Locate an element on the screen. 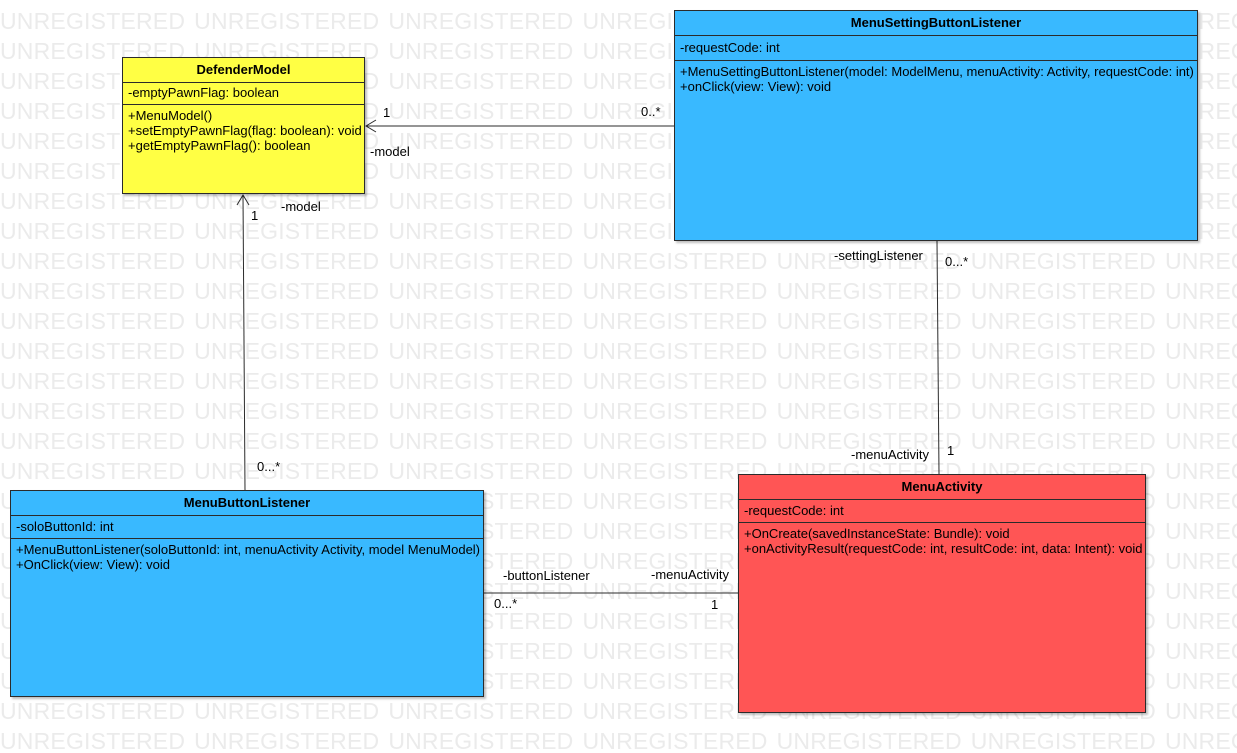 The width and height of the screenshot is (1237, 753). edge-button-to-model is located at coordinates (244, 342).